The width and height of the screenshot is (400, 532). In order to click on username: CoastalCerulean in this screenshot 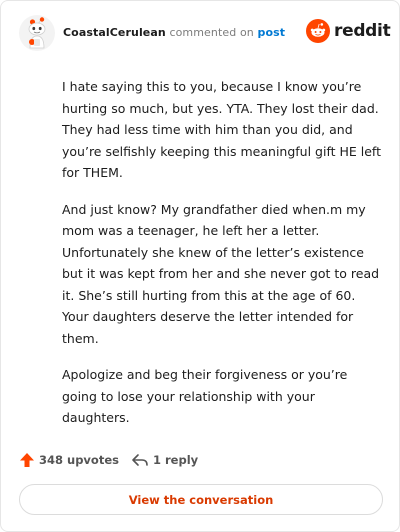, I will do `click(114, 32)`.